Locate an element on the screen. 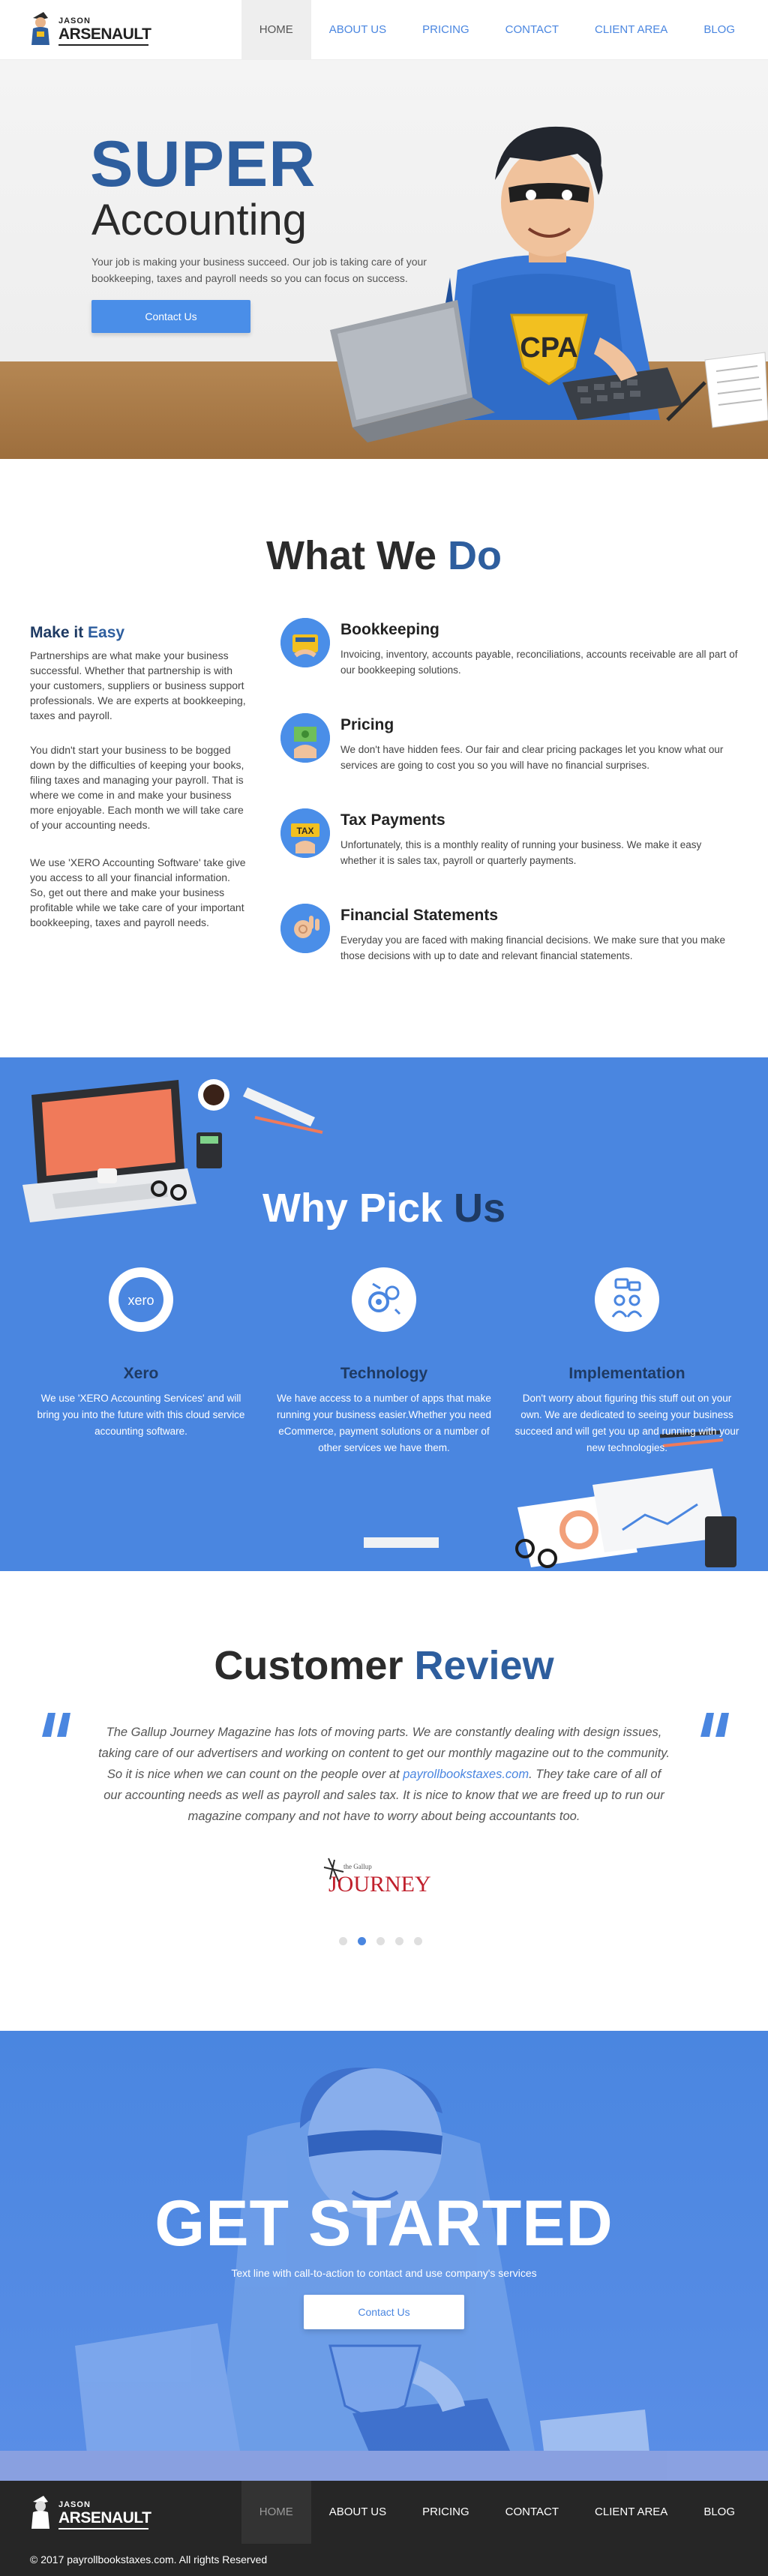  what-we-do-title-dark: What We is located at coordinates (357, 556).